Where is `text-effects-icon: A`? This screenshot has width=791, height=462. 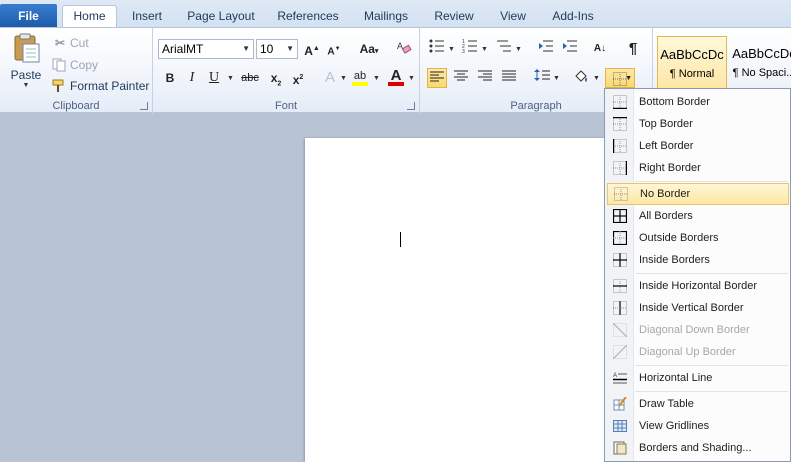
text-effects-icon: A is located at coordinates (330, 78).